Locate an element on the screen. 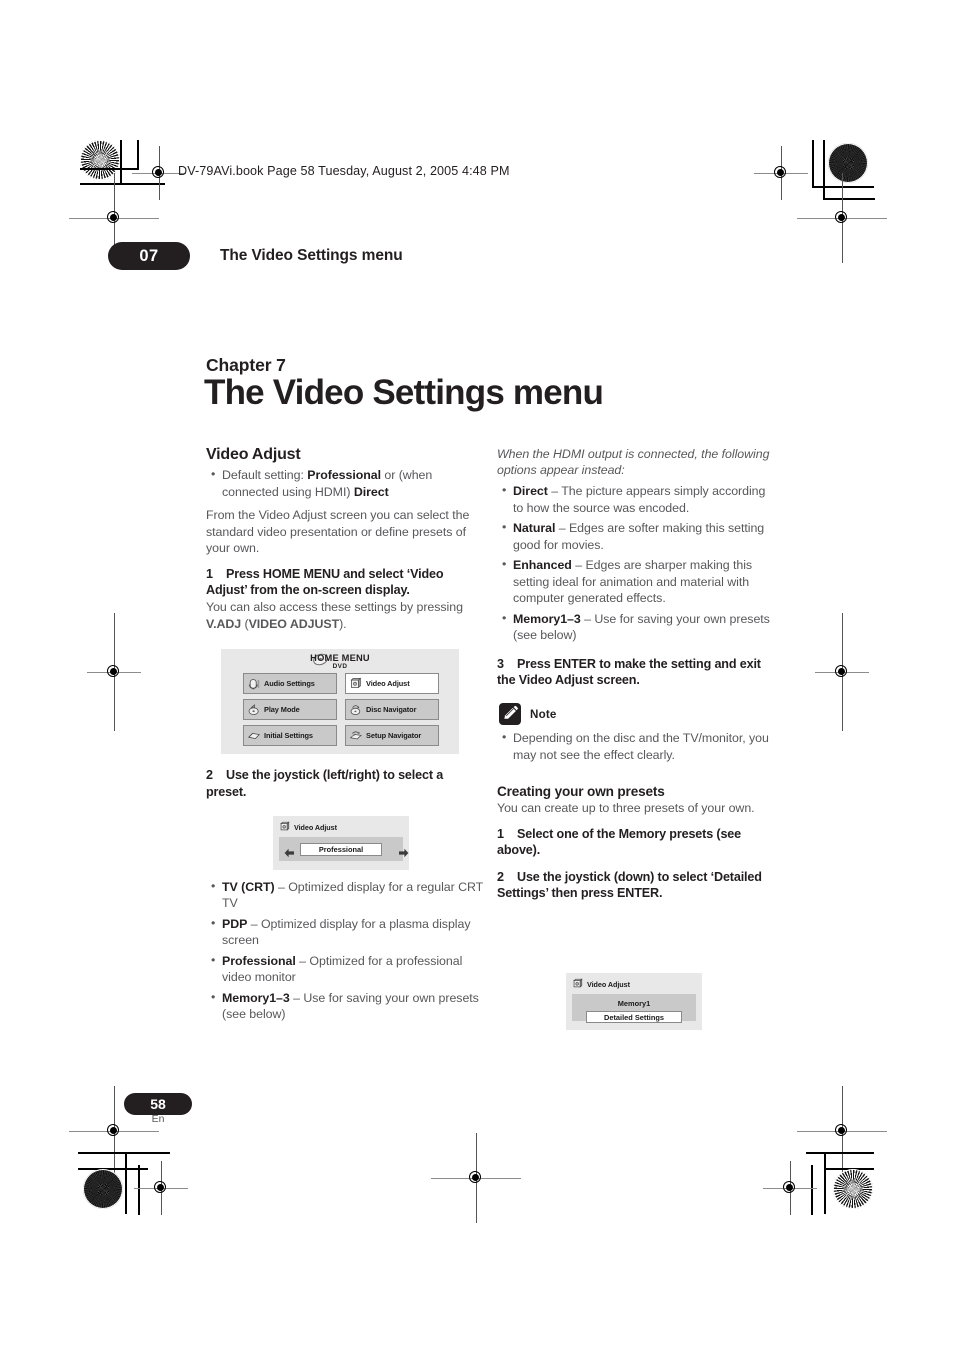 This screenshot has height=1351, width=954. home-menu-item-label: Play Mode is located at coordinates (282, 709).